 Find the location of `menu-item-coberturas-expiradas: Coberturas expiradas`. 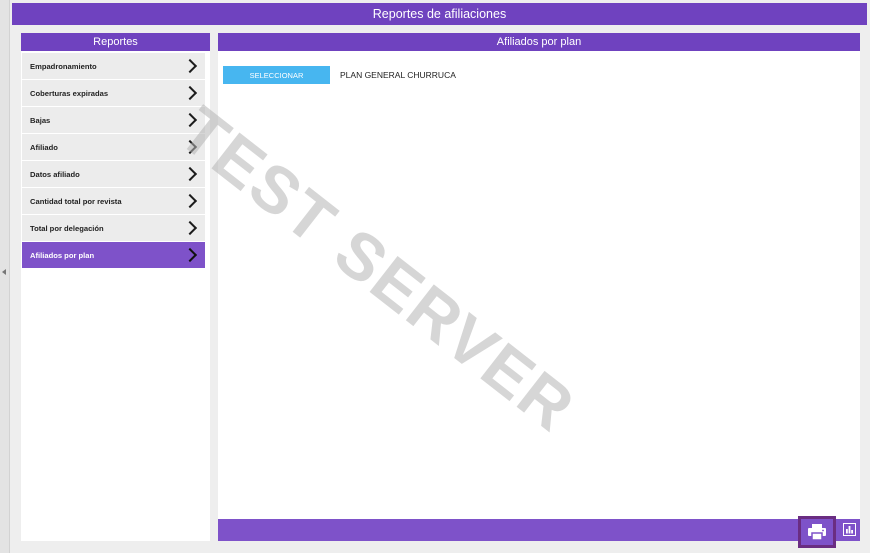

menu-item-coberturas-expiradas: Coberturas expiradas is located at coordinates (113, 93).